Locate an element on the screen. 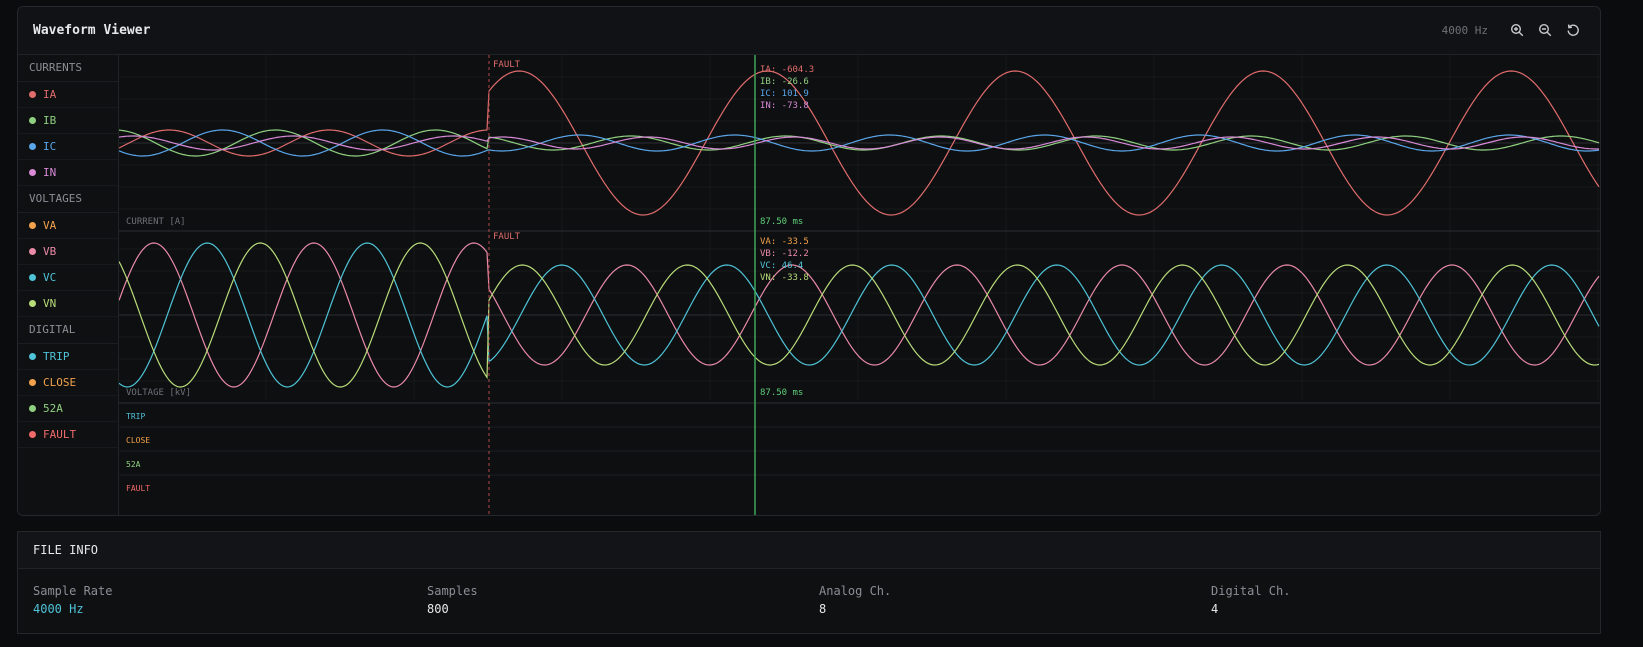  zoom-out-icon is located at coordinates (1545, 30).